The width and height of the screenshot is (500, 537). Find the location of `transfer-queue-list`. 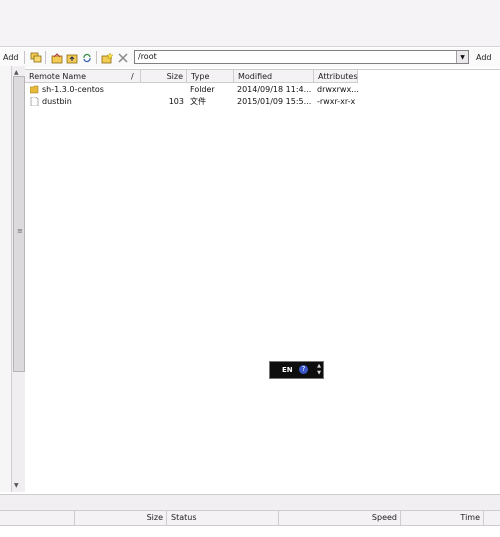

transfer-queue-list is located at coordinates (250, 531).